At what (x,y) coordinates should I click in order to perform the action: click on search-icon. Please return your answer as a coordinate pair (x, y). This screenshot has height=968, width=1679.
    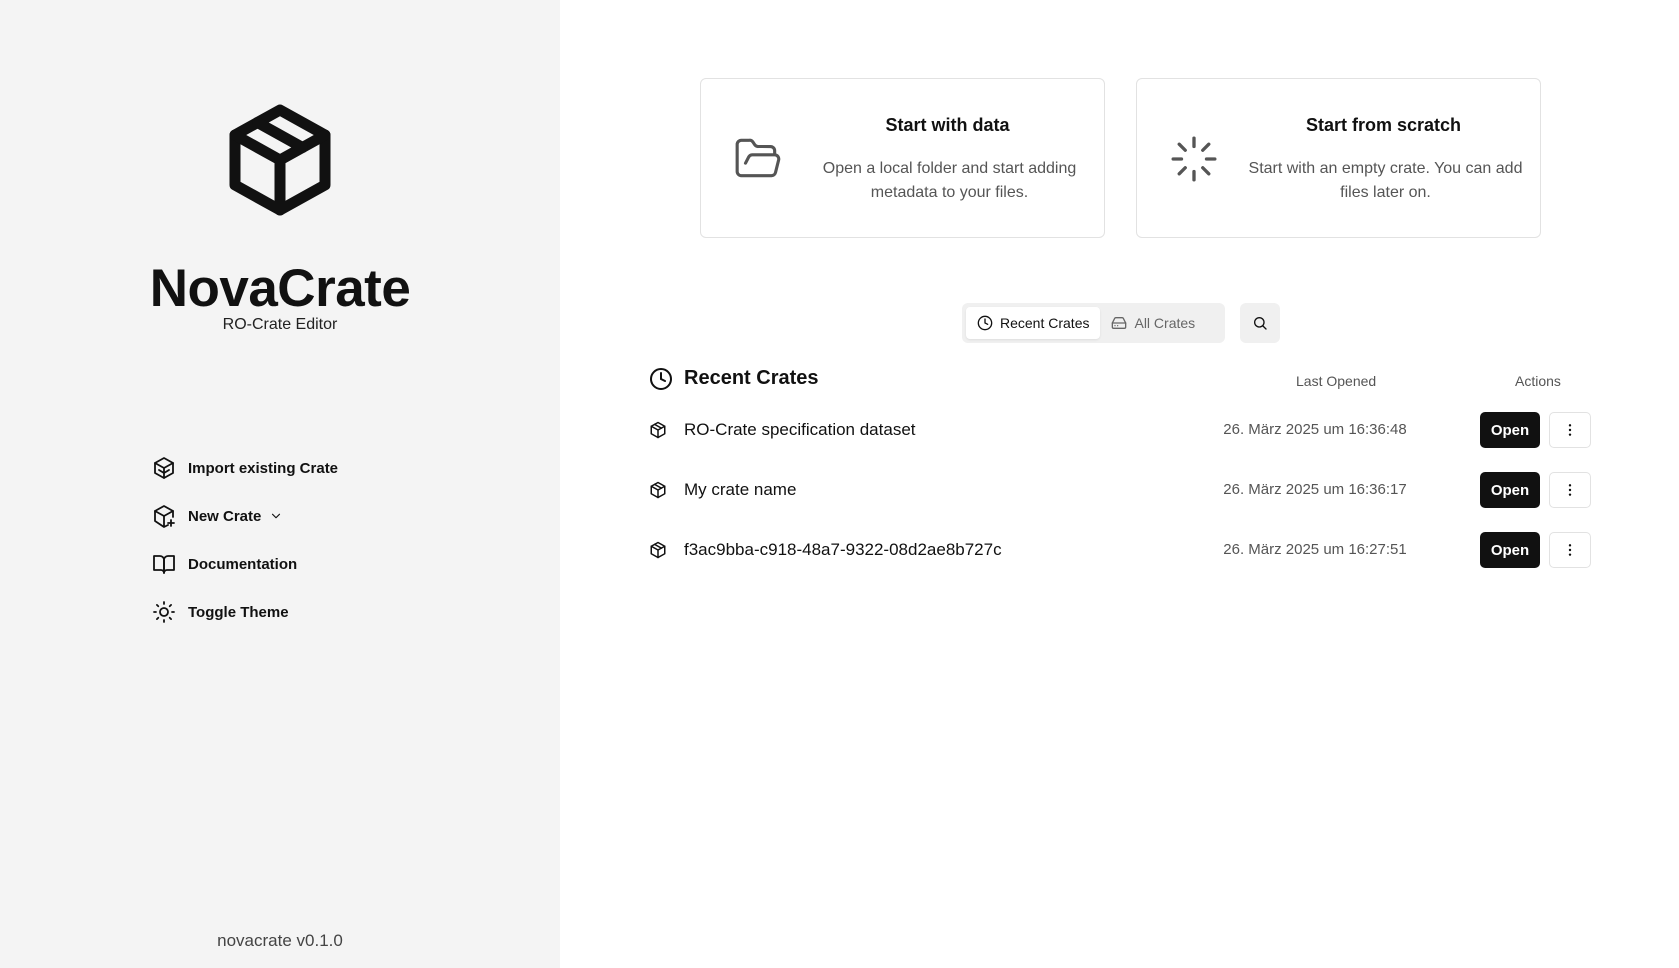
    Looking at the image, I should click on (1260, 323).